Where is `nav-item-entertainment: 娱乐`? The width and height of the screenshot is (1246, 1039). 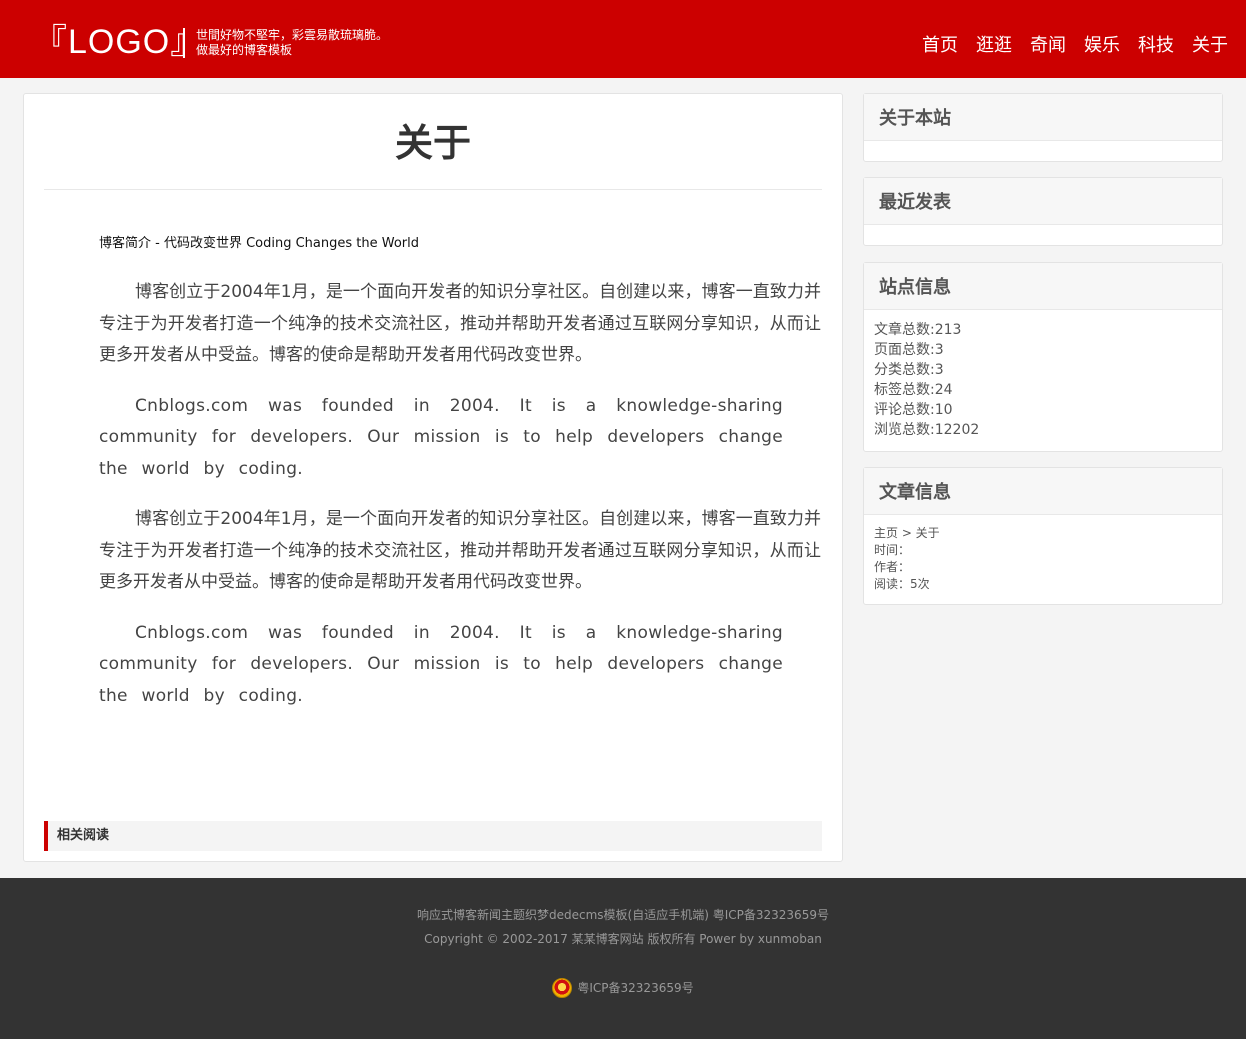
nav-item-entertainment: 娱乐 is located at coordinates (1102, 46).